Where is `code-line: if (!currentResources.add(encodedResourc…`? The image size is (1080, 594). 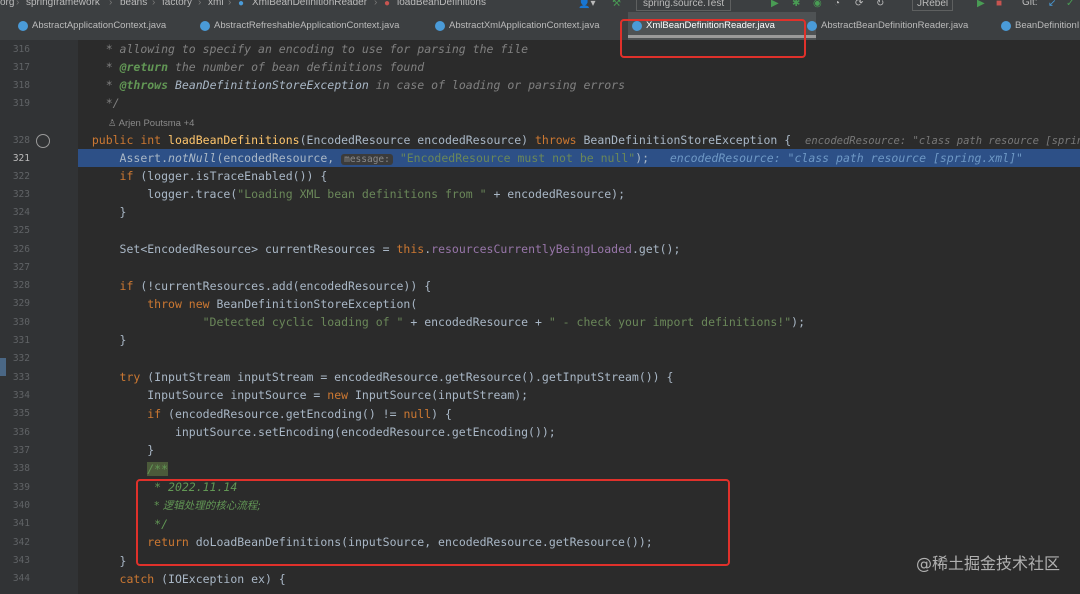 code-line: if (!currentResources.add(encodedResourc… is located at coordinates (579, 286).